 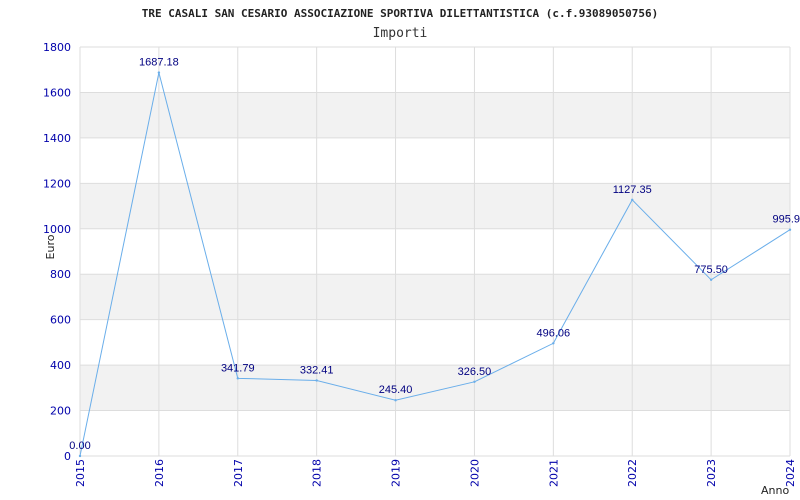 What do you see at coordinates (57, 229) in the screenshot?
I see `y-tick-label: 1000` at bounding box center [57, 229].